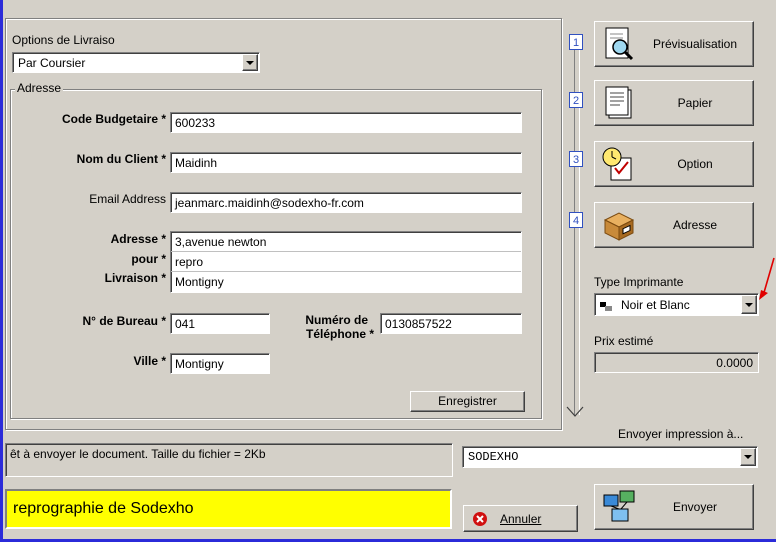  I want to click on send-button: Envoyer, so click(674, 507).